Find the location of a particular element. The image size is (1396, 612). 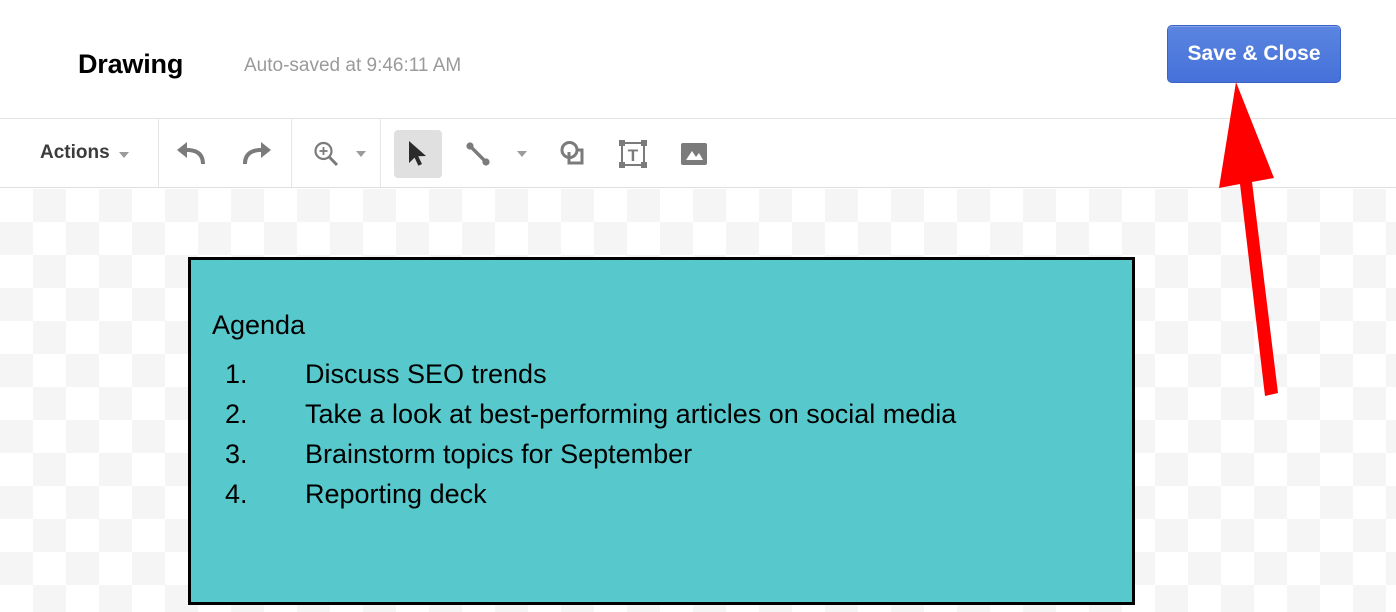

svg-text: T is located at coordinates (633, 155).